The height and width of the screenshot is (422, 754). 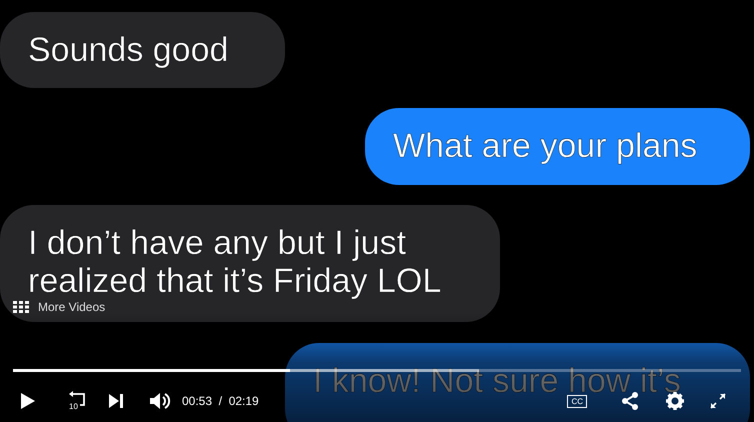 I want to click on time-display: 00:53 / 02:19, so click(x=220, y=401).